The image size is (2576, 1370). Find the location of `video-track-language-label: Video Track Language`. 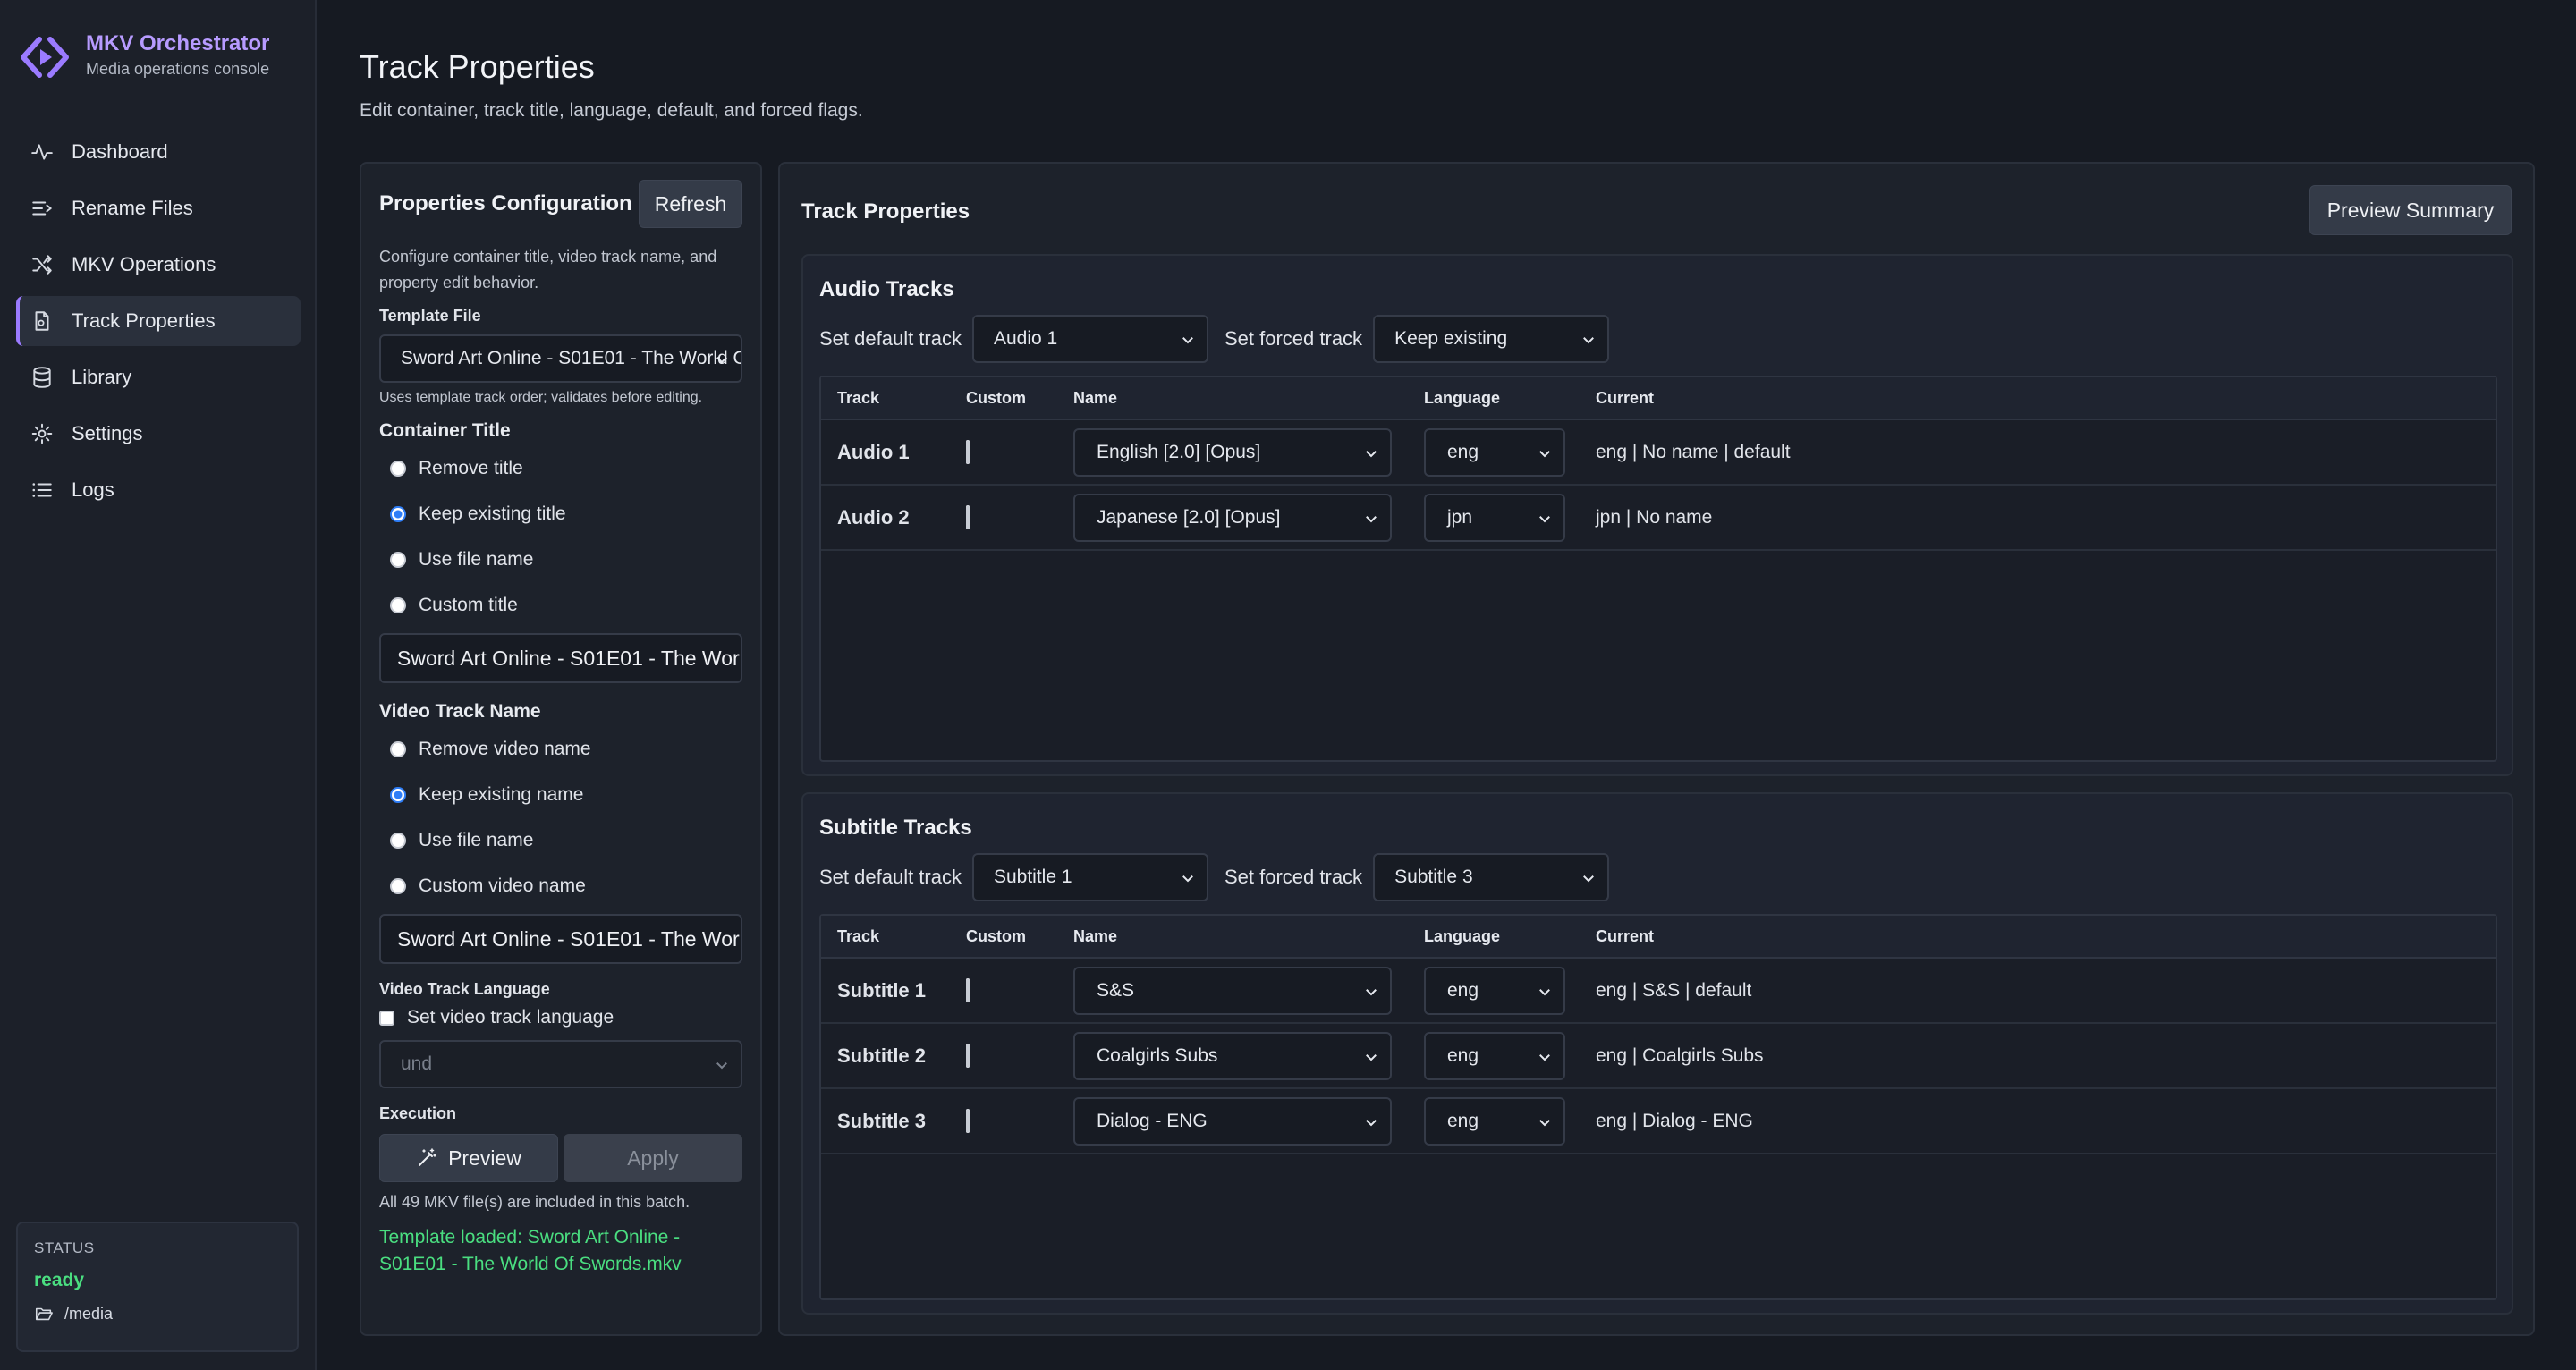

video-track-language-label: Video Track Language is located at coordinates (464, 989).